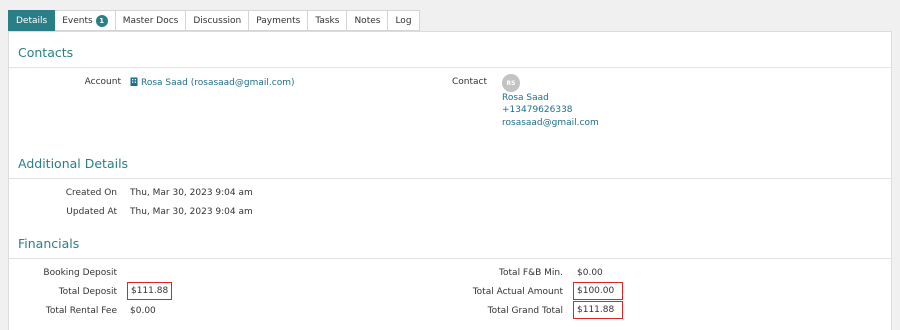 The image size is (900, 330). What do you see at coordinates (525, 311) in the screenshot?
I see `grand-total-label: Total Grand Total` at bounding box center [525, 311].